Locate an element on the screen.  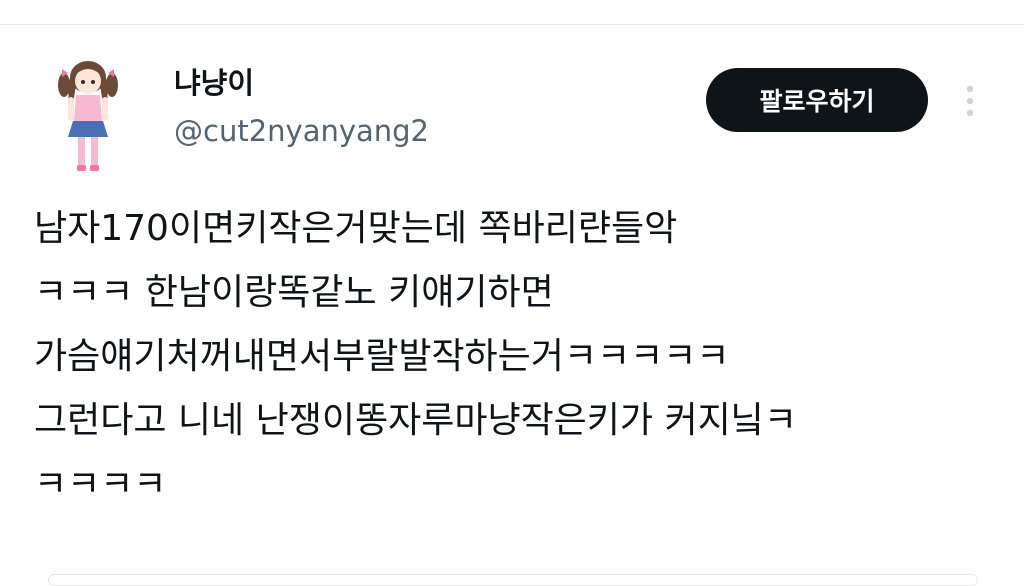
more-vertical-icon is located at coordinates (970, 101).